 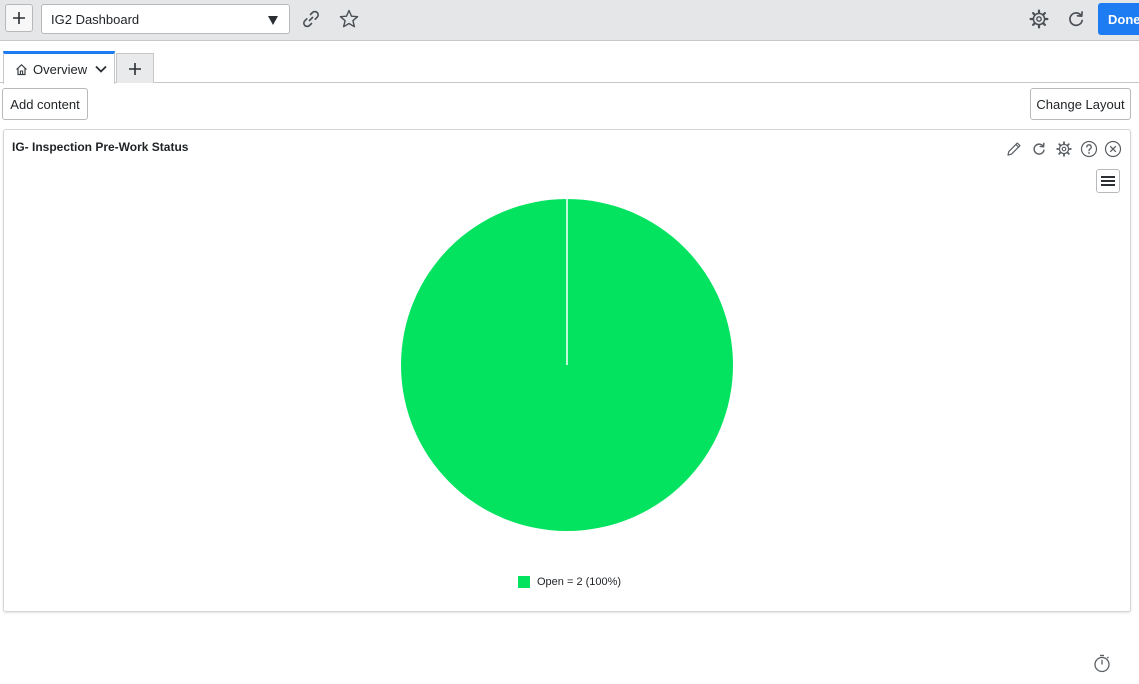 I want to click on hamburger-icon, so click(x=1108, y=181).